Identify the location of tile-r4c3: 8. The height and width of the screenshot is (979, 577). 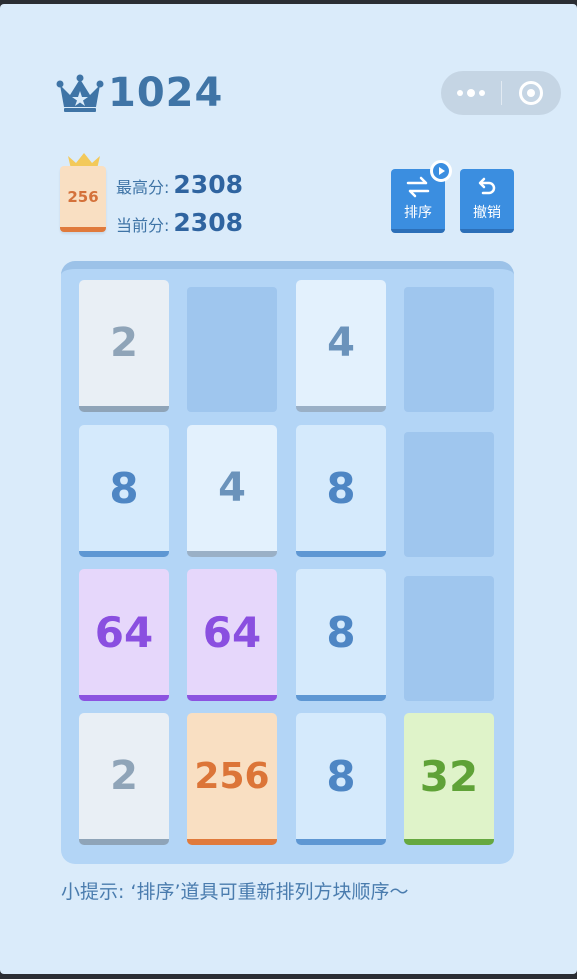
(341, 779).